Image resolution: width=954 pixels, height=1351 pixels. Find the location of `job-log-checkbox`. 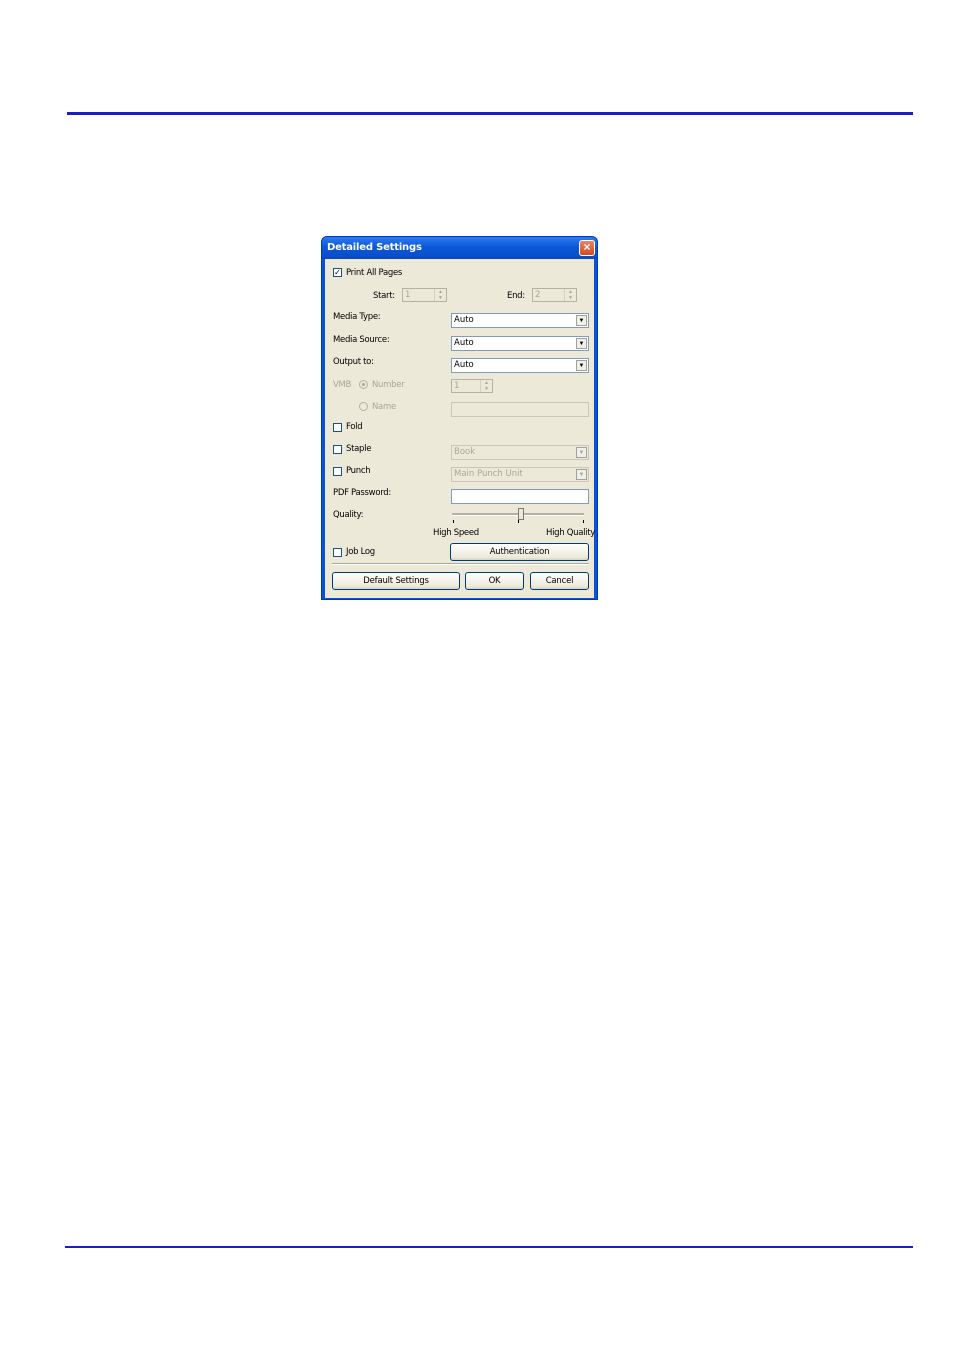

job-log-checkbox is located at coordinates (337, 552).